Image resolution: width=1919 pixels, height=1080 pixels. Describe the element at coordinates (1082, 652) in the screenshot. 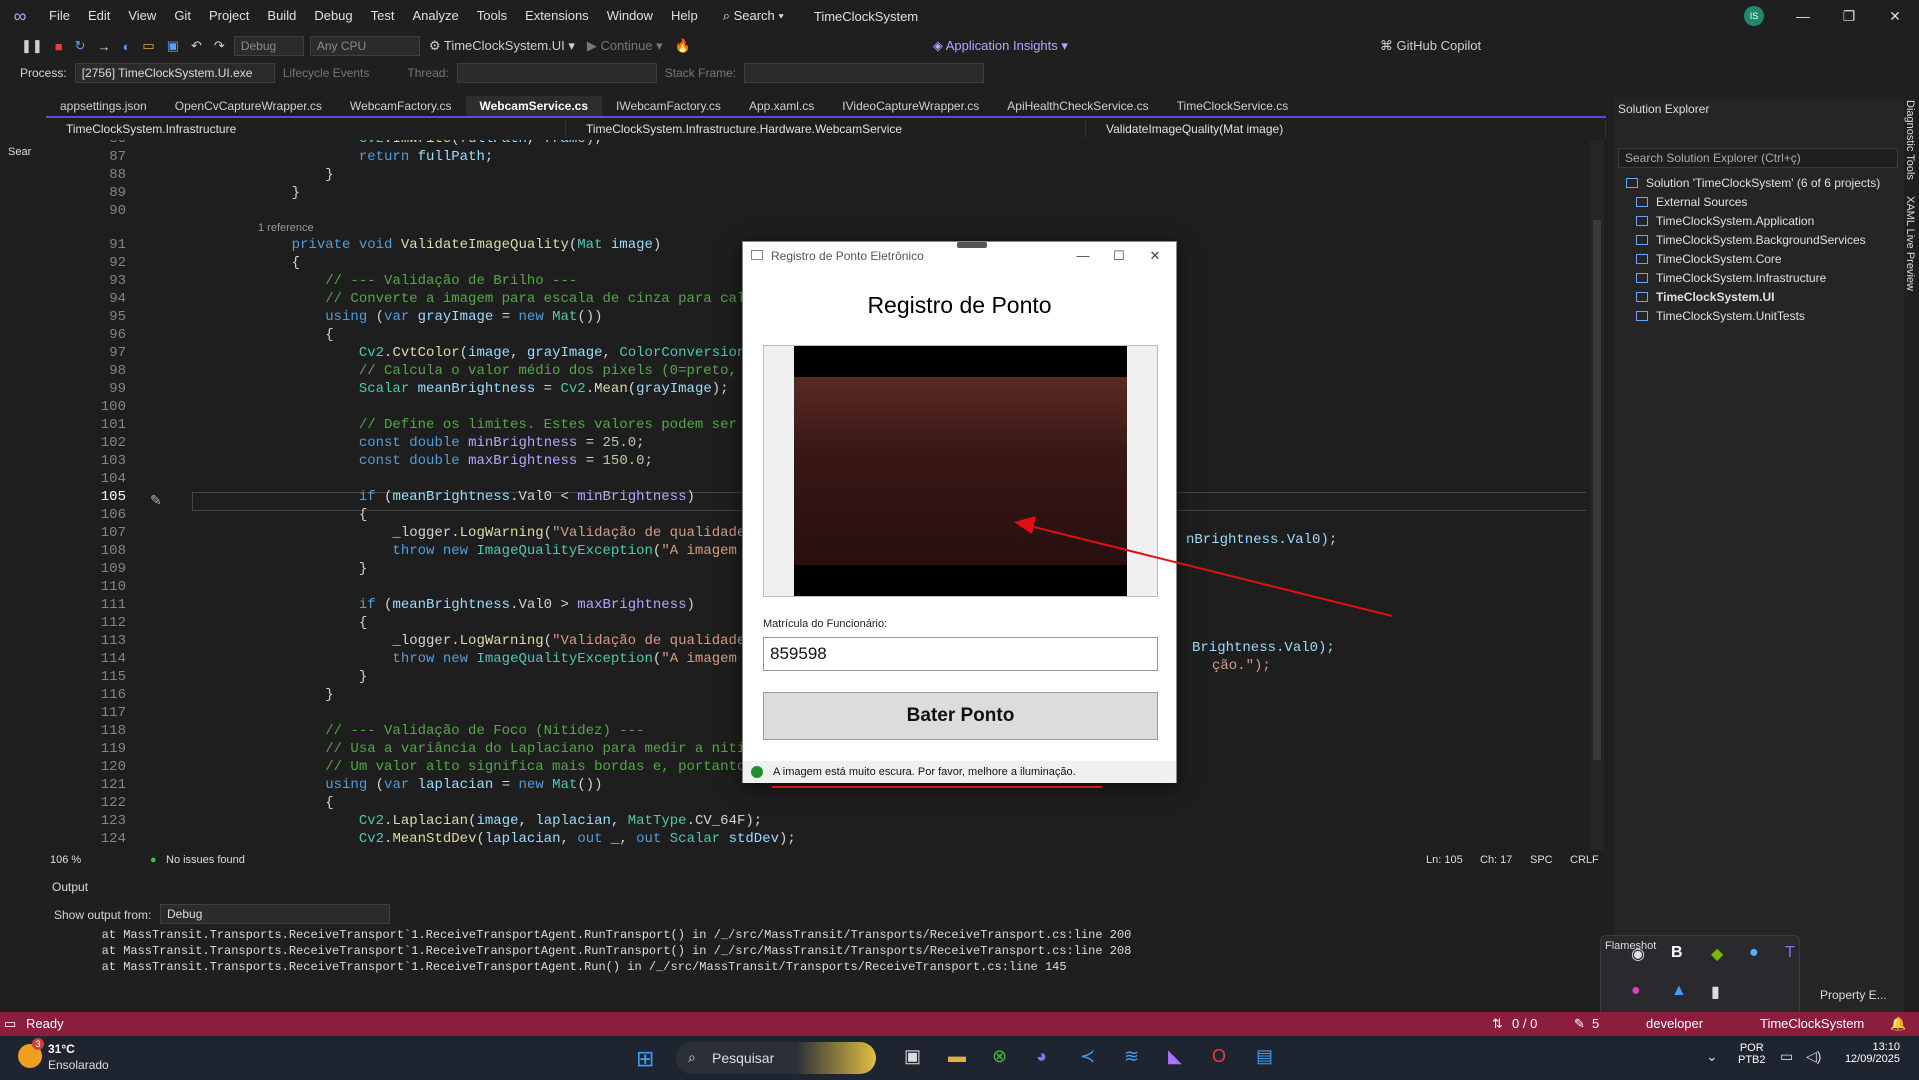

I see `annotation-overlay` at that location.